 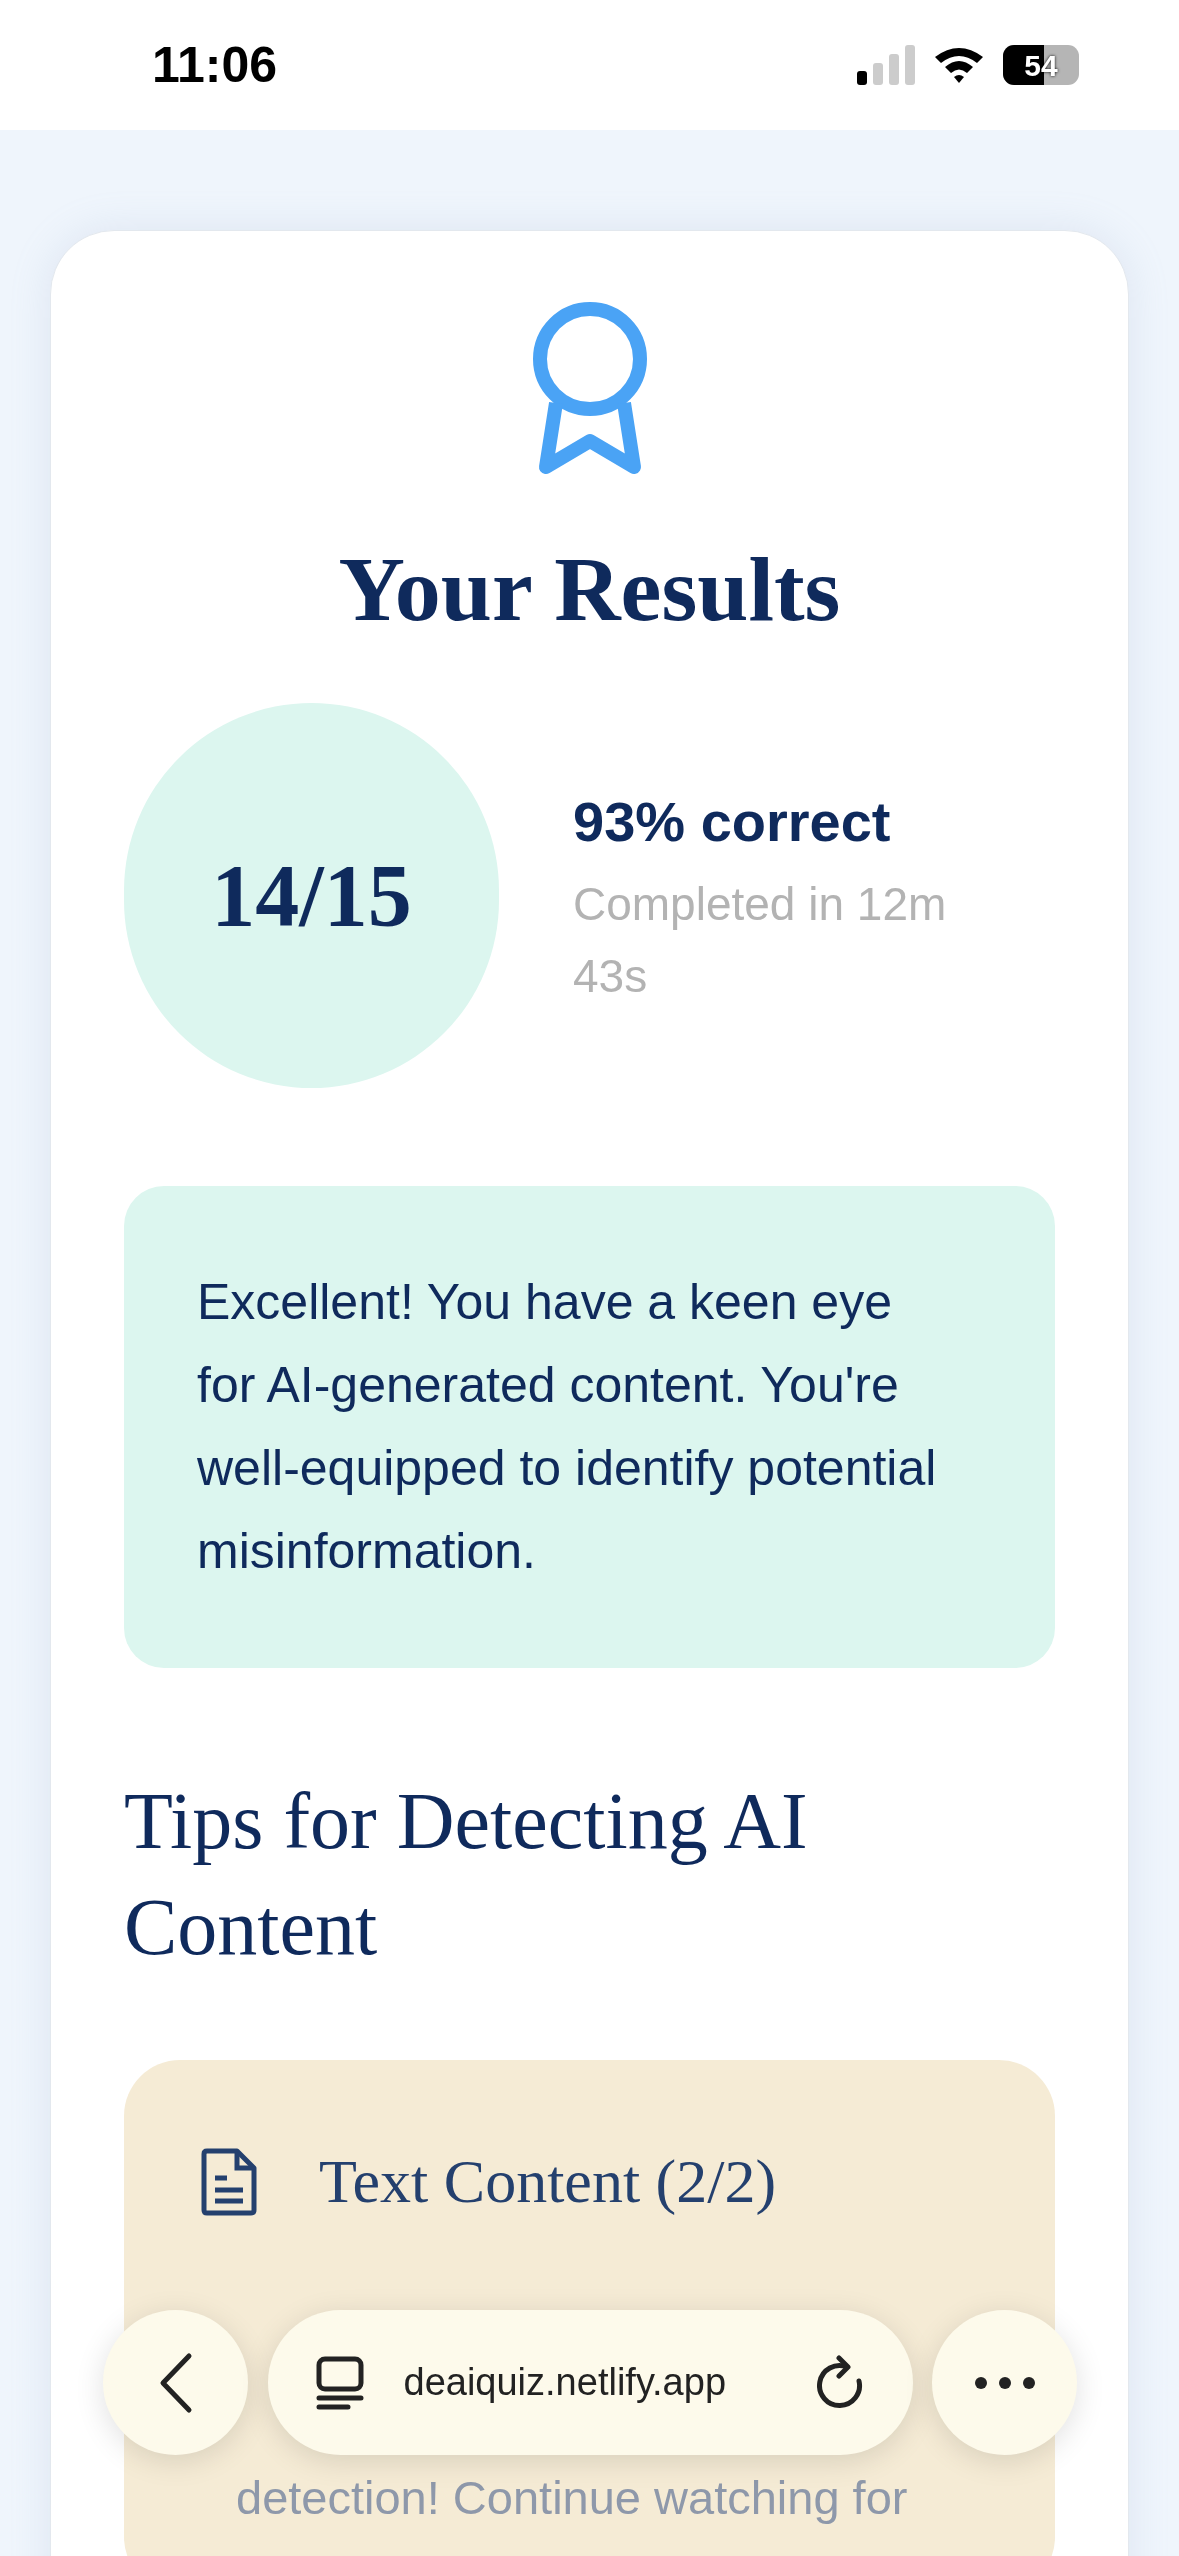 I want to click on results-title: Your Results, so click(x=589, y=589).